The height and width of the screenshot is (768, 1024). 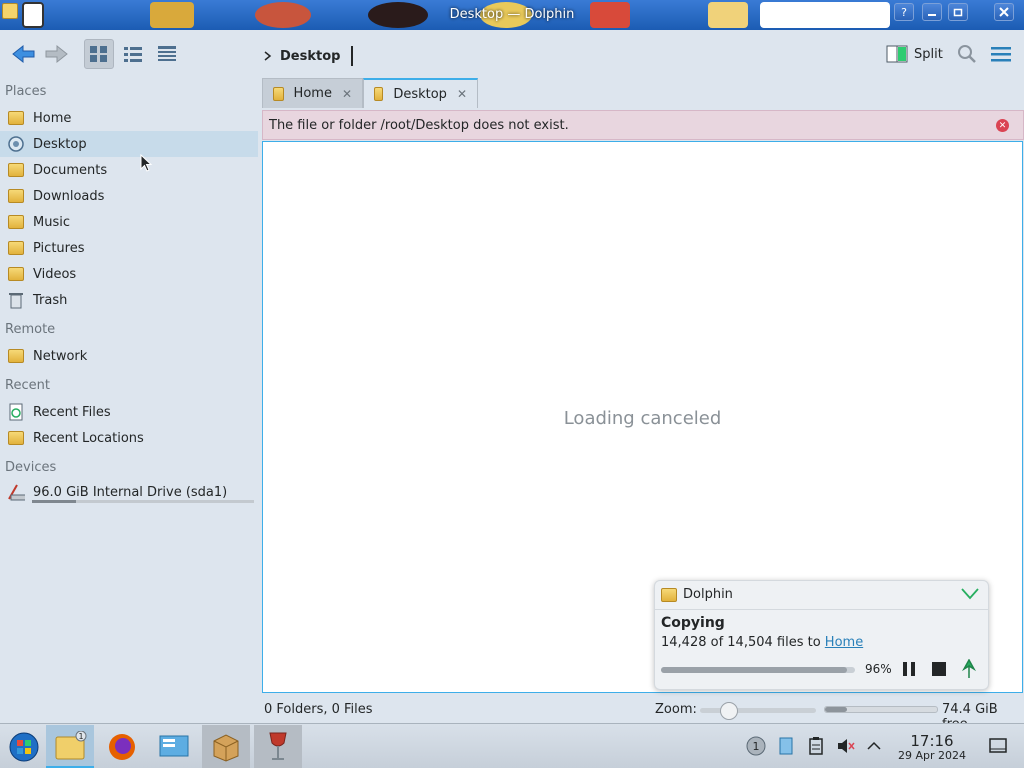 I want to click on job-title: Copying, so click(x=693, y=623).